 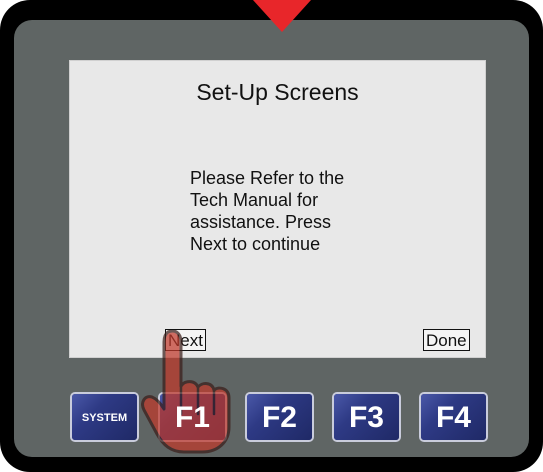 I want to click on f4-key: F4, so click(x=453, y=417).